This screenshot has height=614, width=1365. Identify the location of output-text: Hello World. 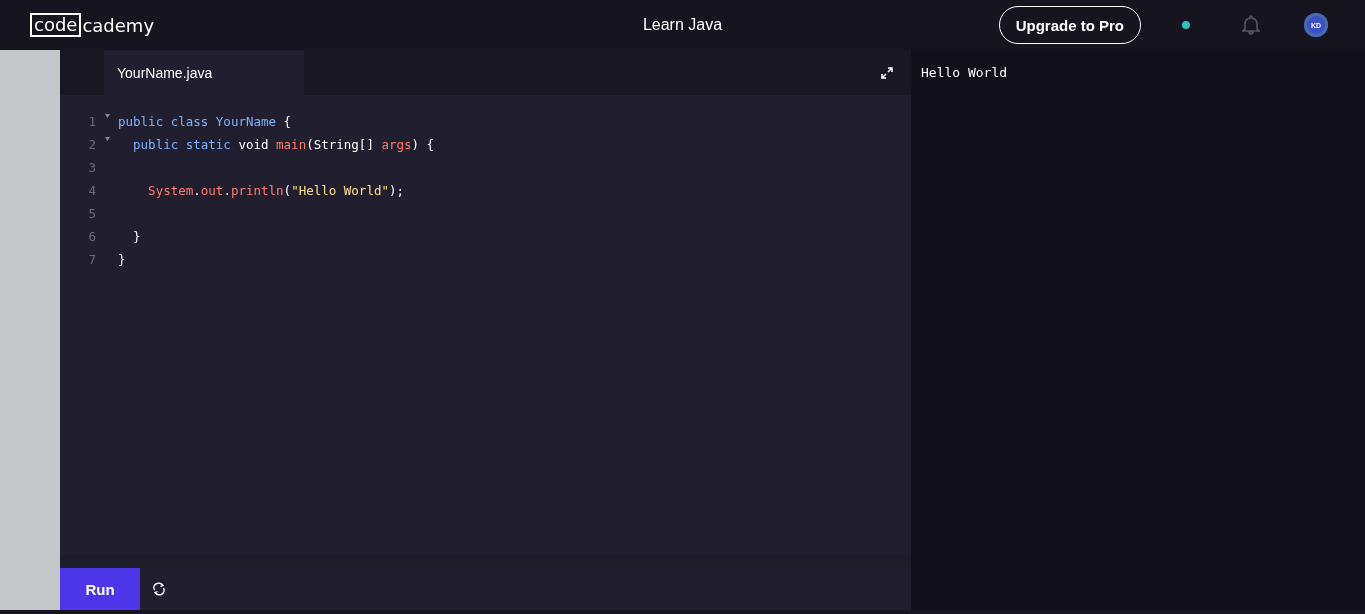
(965, 72).